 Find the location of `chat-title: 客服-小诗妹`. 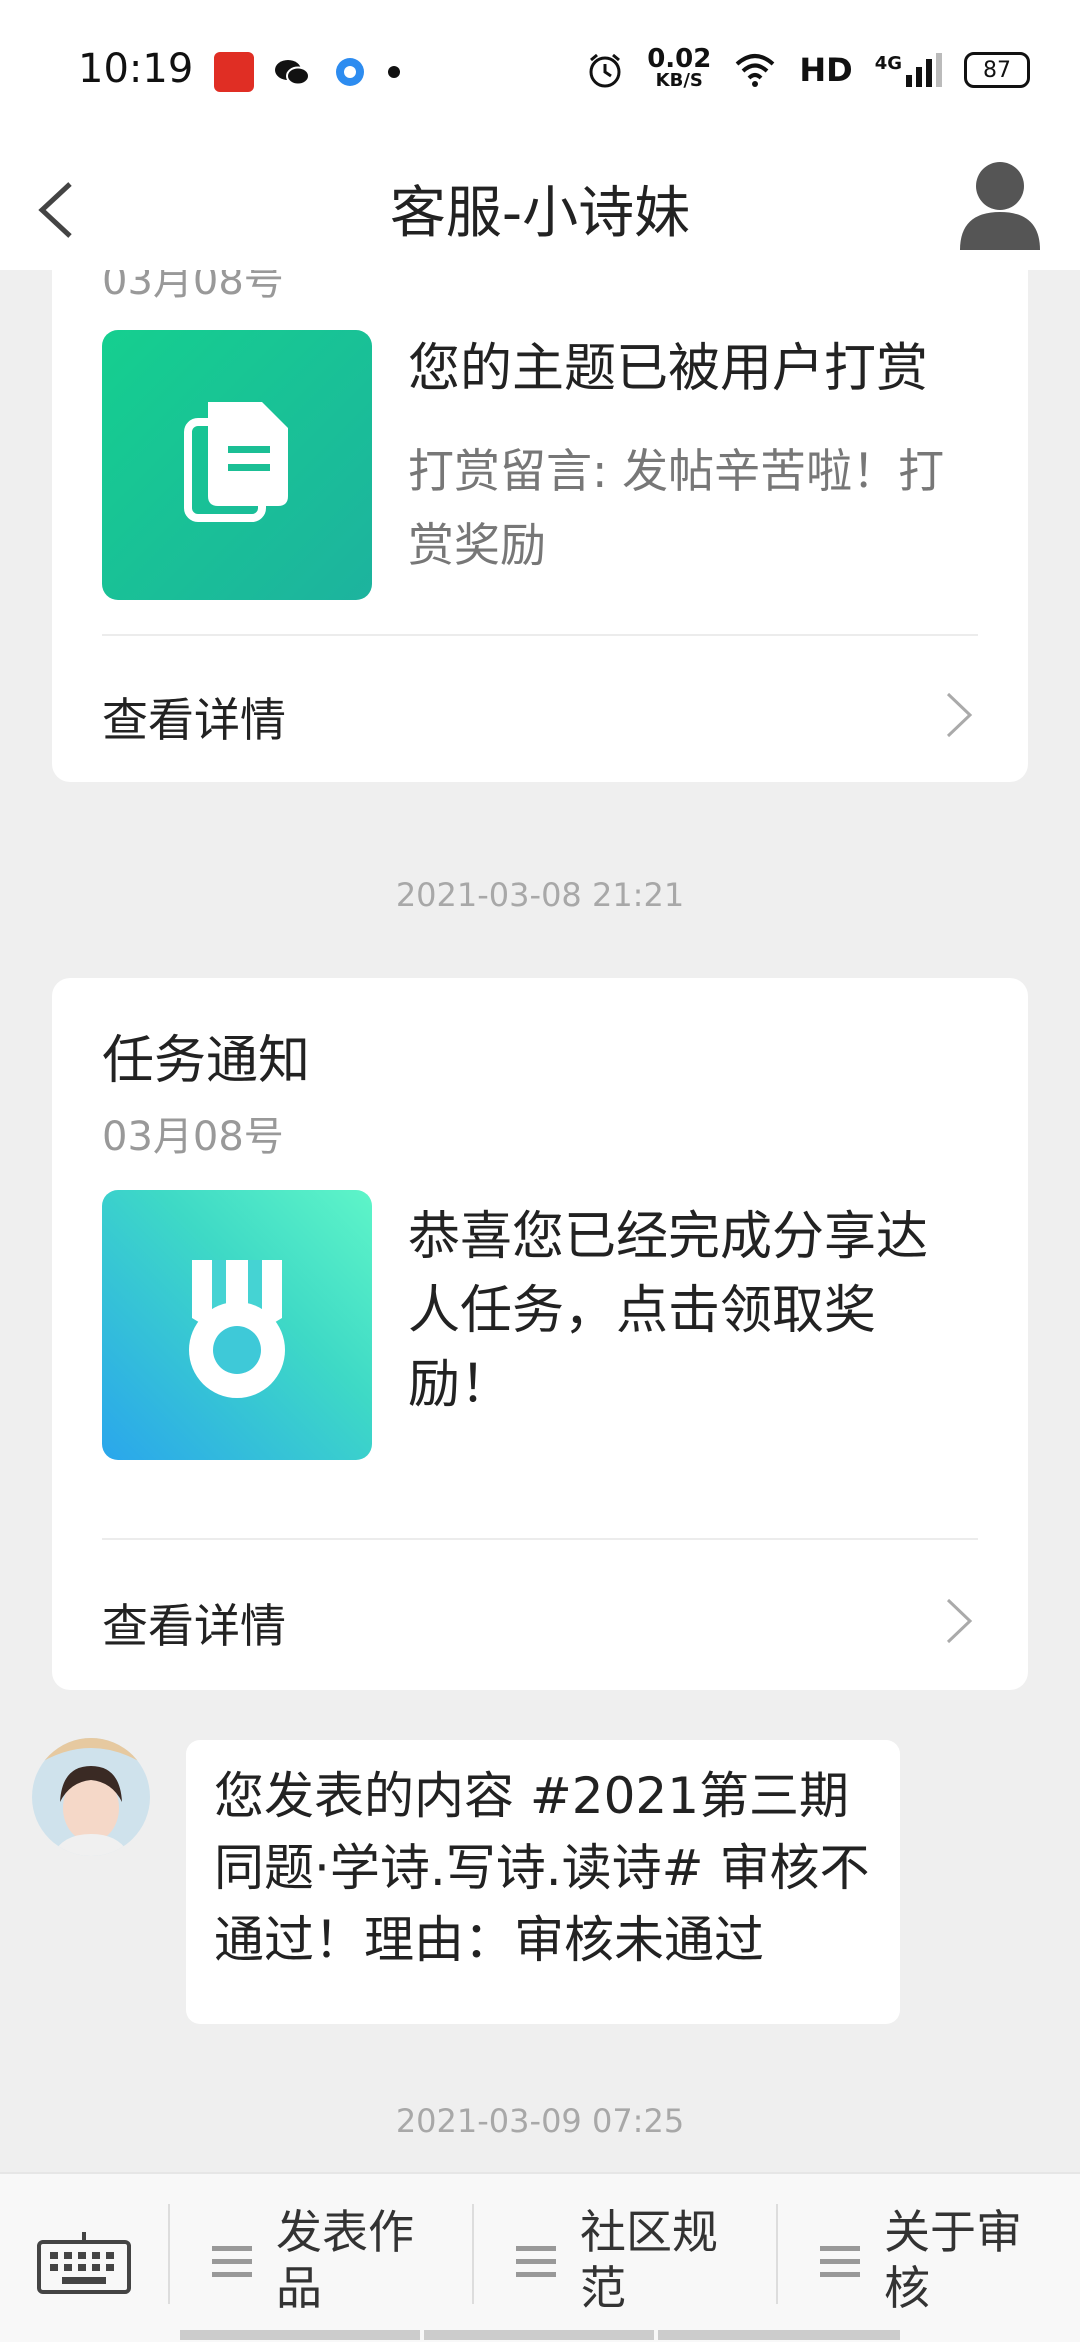

chat-title: 客服-小诗妹 is located at coordinates (540, 213).